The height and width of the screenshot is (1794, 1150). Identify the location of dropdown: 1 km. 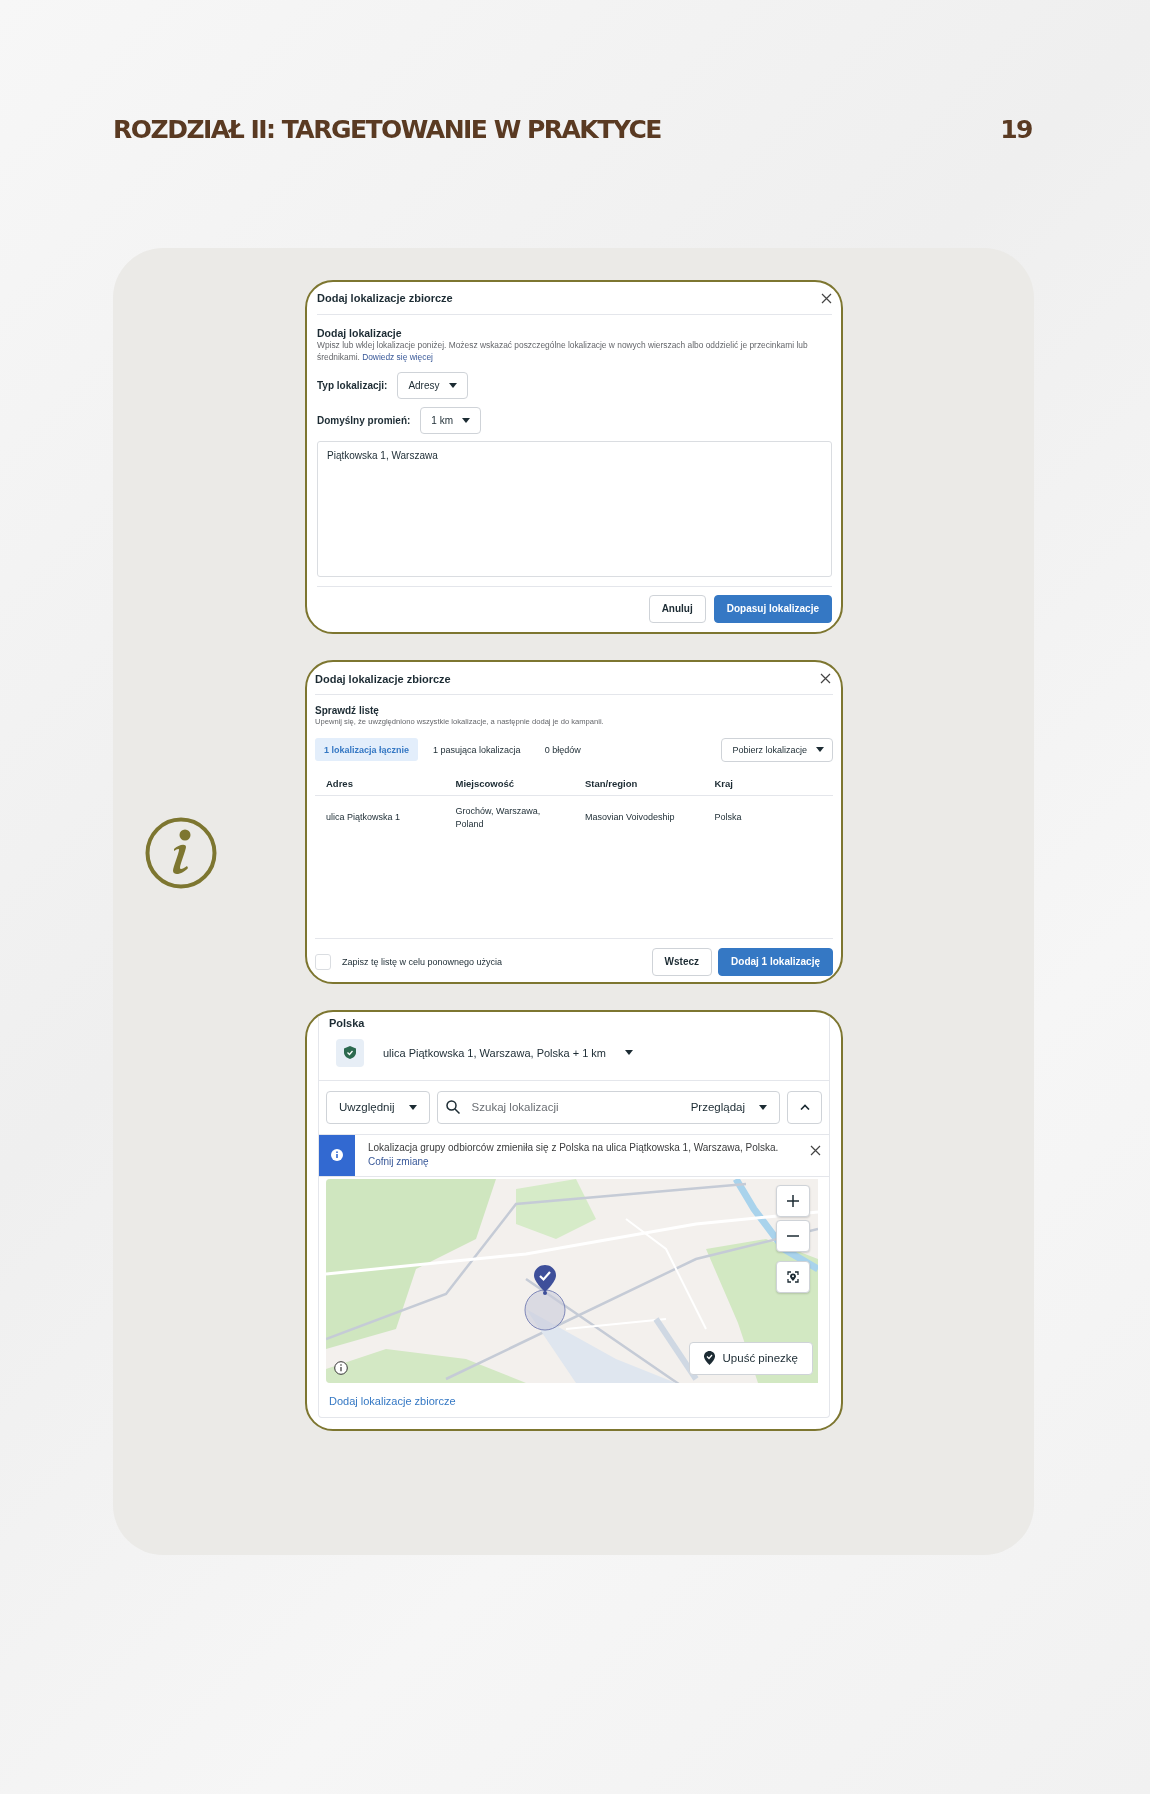
(451, 420).